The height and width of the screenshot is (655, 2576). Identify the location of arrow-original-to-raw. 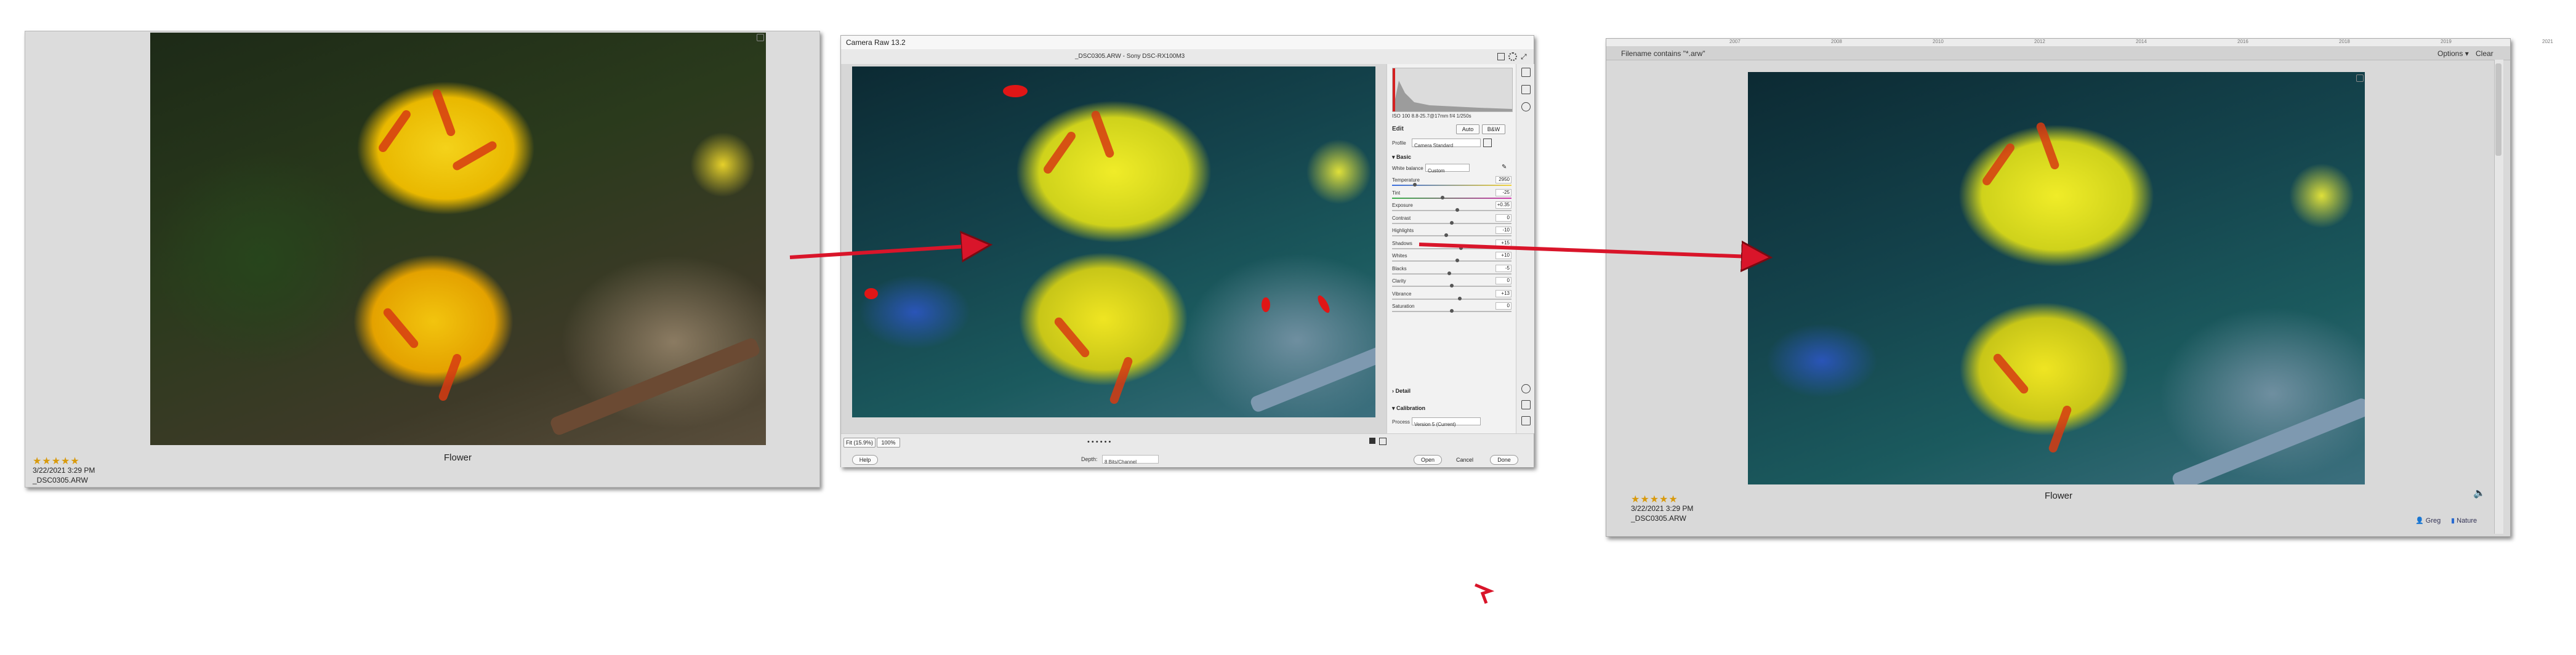
(888, 251).